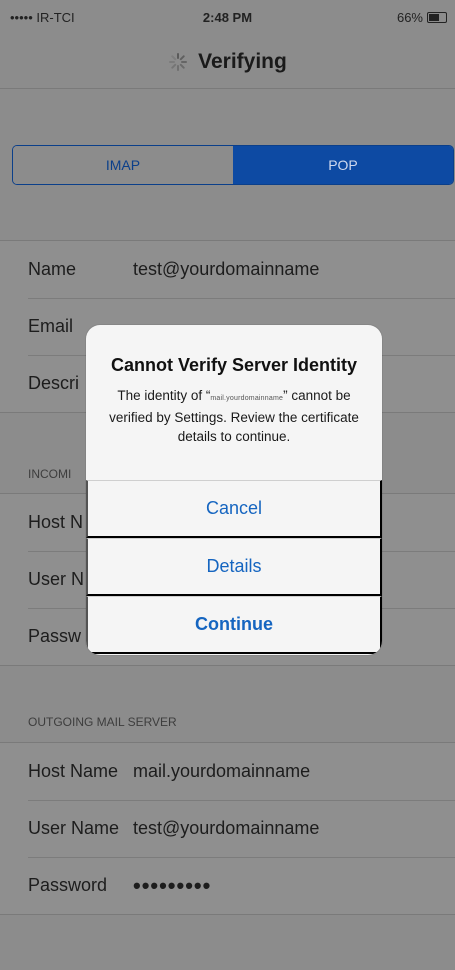 The height and width of the screenshot is (970, 455). I want to click on outgoing-user-label: User Name, so click(74, 828).